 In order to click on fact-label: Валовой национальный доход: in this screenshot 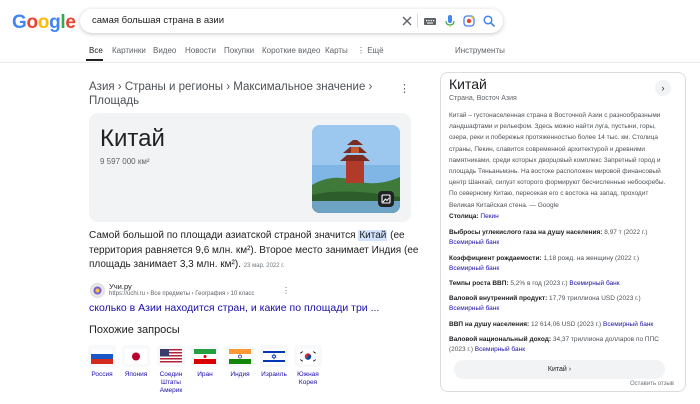, I will do `click(500, 339)`.